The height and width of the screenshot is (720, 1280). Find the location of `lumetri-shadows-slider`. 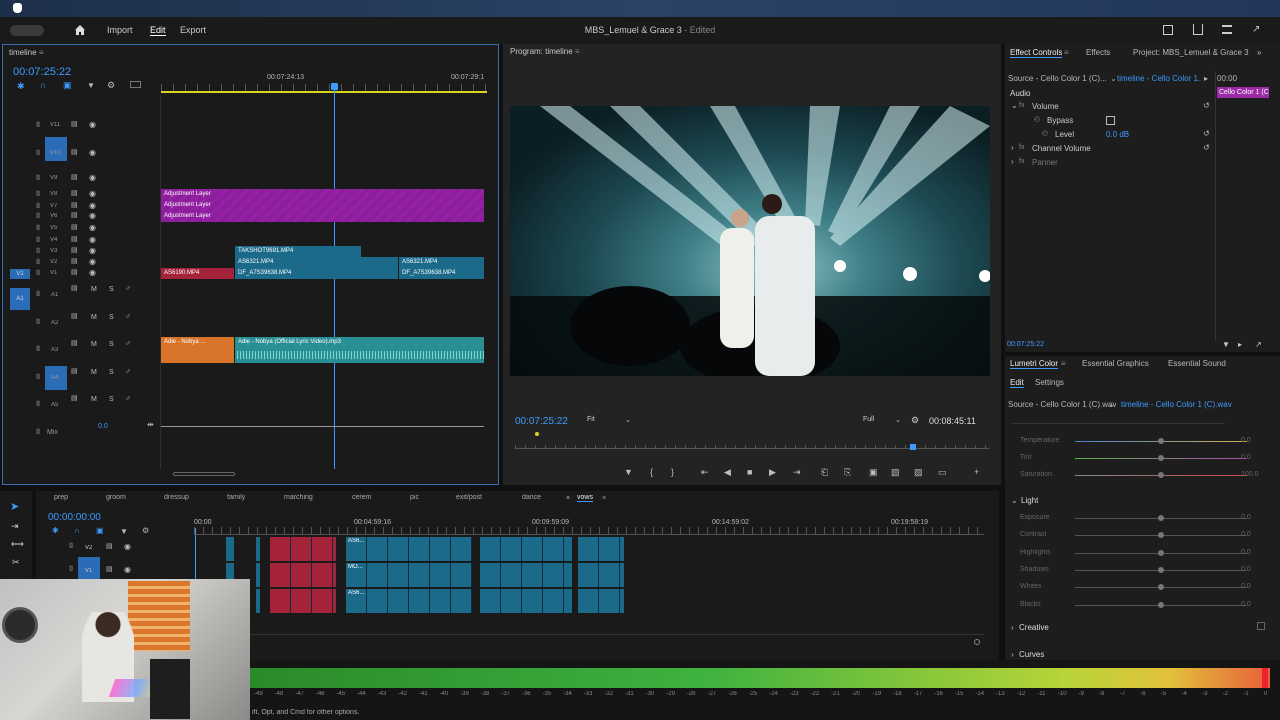

lumetri-shadows-slider is located at coordinates (1161, 569).